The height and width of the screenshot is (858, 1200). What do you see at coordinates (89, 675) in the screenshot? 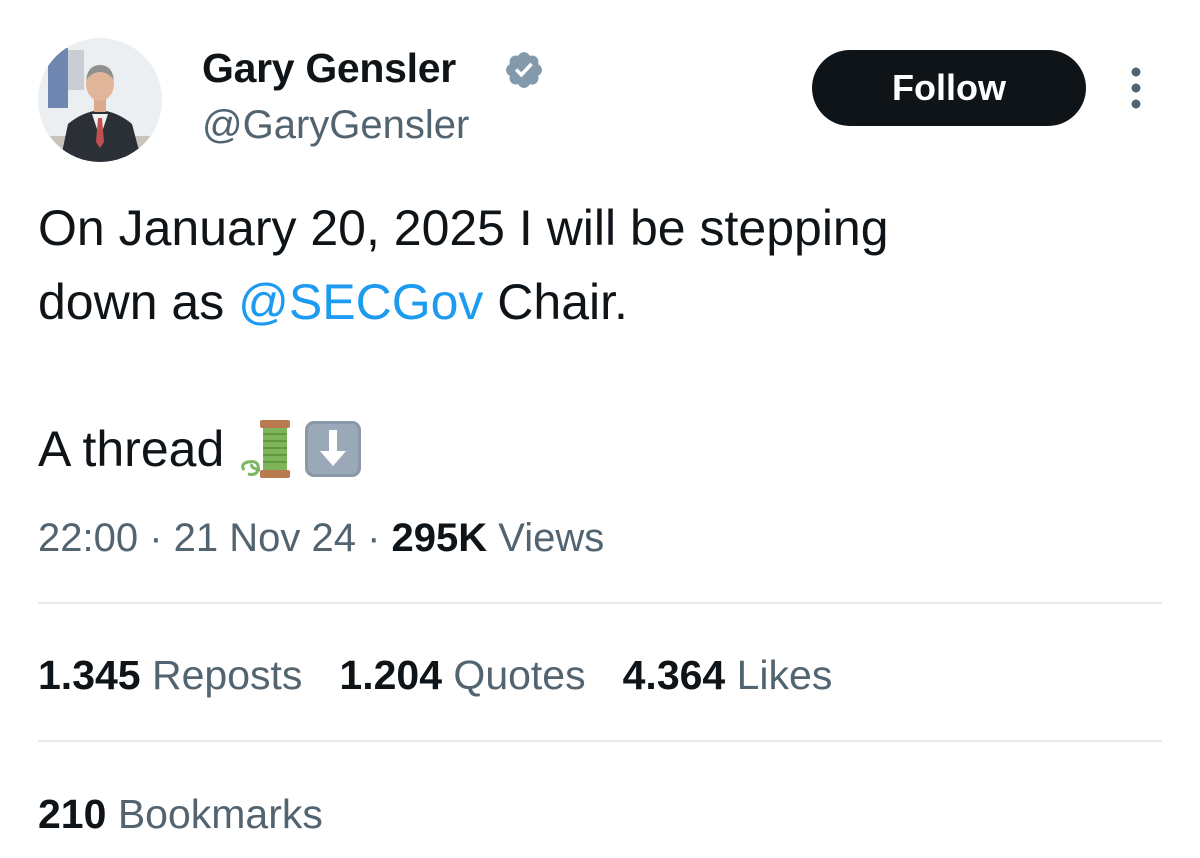
I see `reposts-count: 1.345` at bounding box center [89, 675].